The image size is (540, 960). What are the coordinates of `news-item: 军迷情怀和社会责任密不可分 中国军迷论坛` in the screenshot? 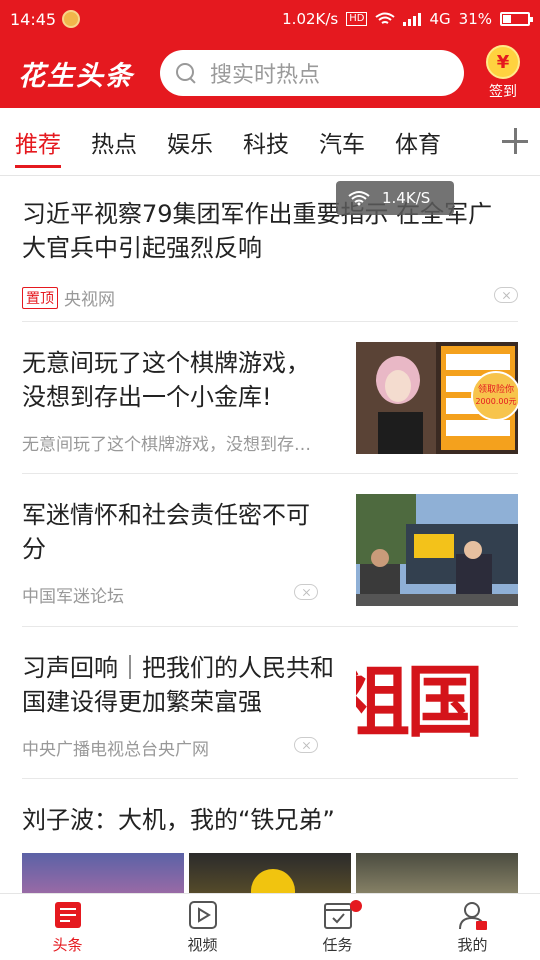 It's located at (270, 550).